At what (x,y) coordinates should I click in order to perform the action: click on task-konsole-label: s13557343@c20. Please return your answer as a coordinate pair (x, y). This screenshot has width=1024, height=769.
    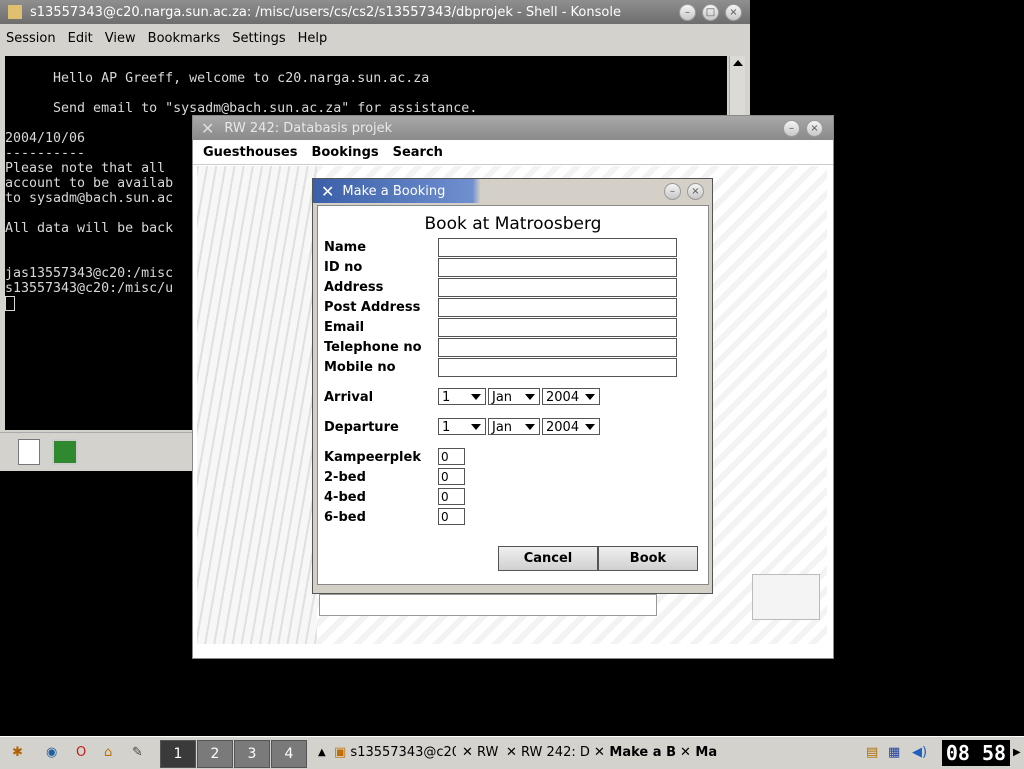
    Looking at the image, I should click on (403, 752).